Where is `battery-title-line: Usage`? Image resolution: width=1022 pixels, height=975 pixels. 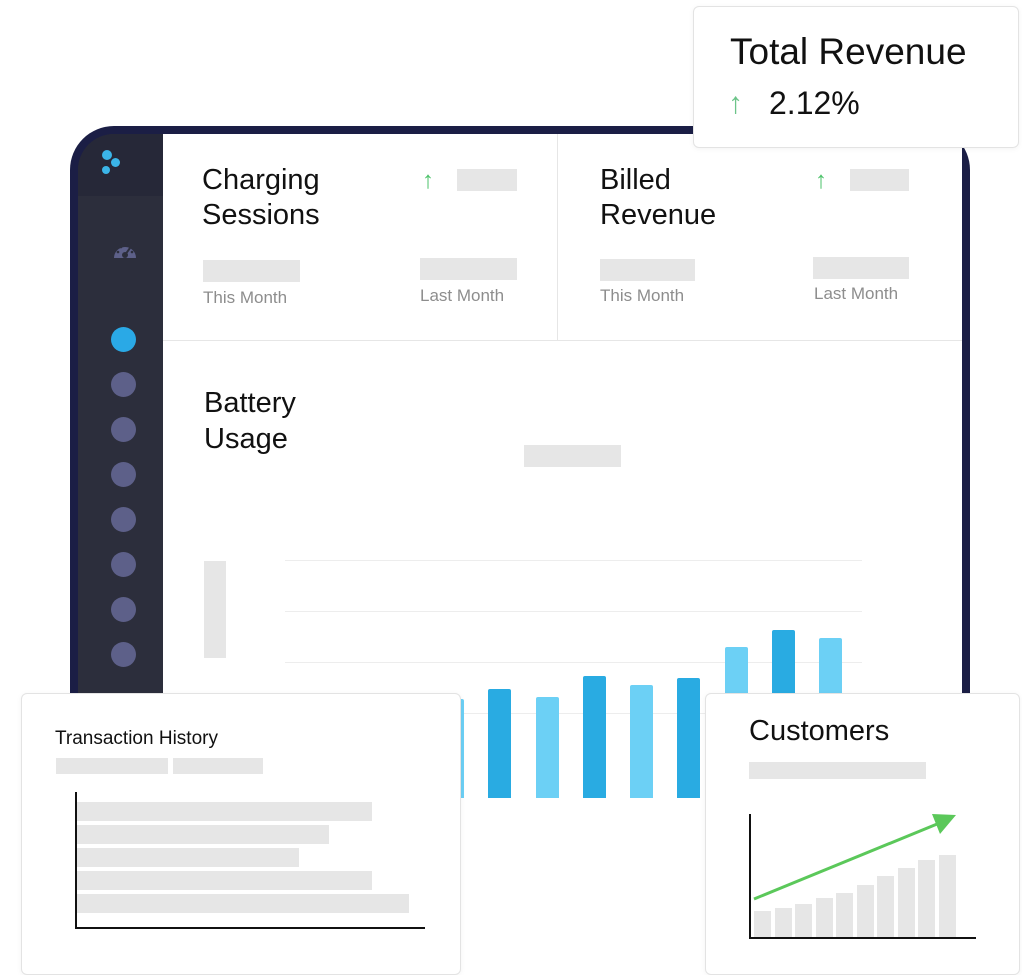
battery-title-line: Usage is located at coordinates (246, 439).